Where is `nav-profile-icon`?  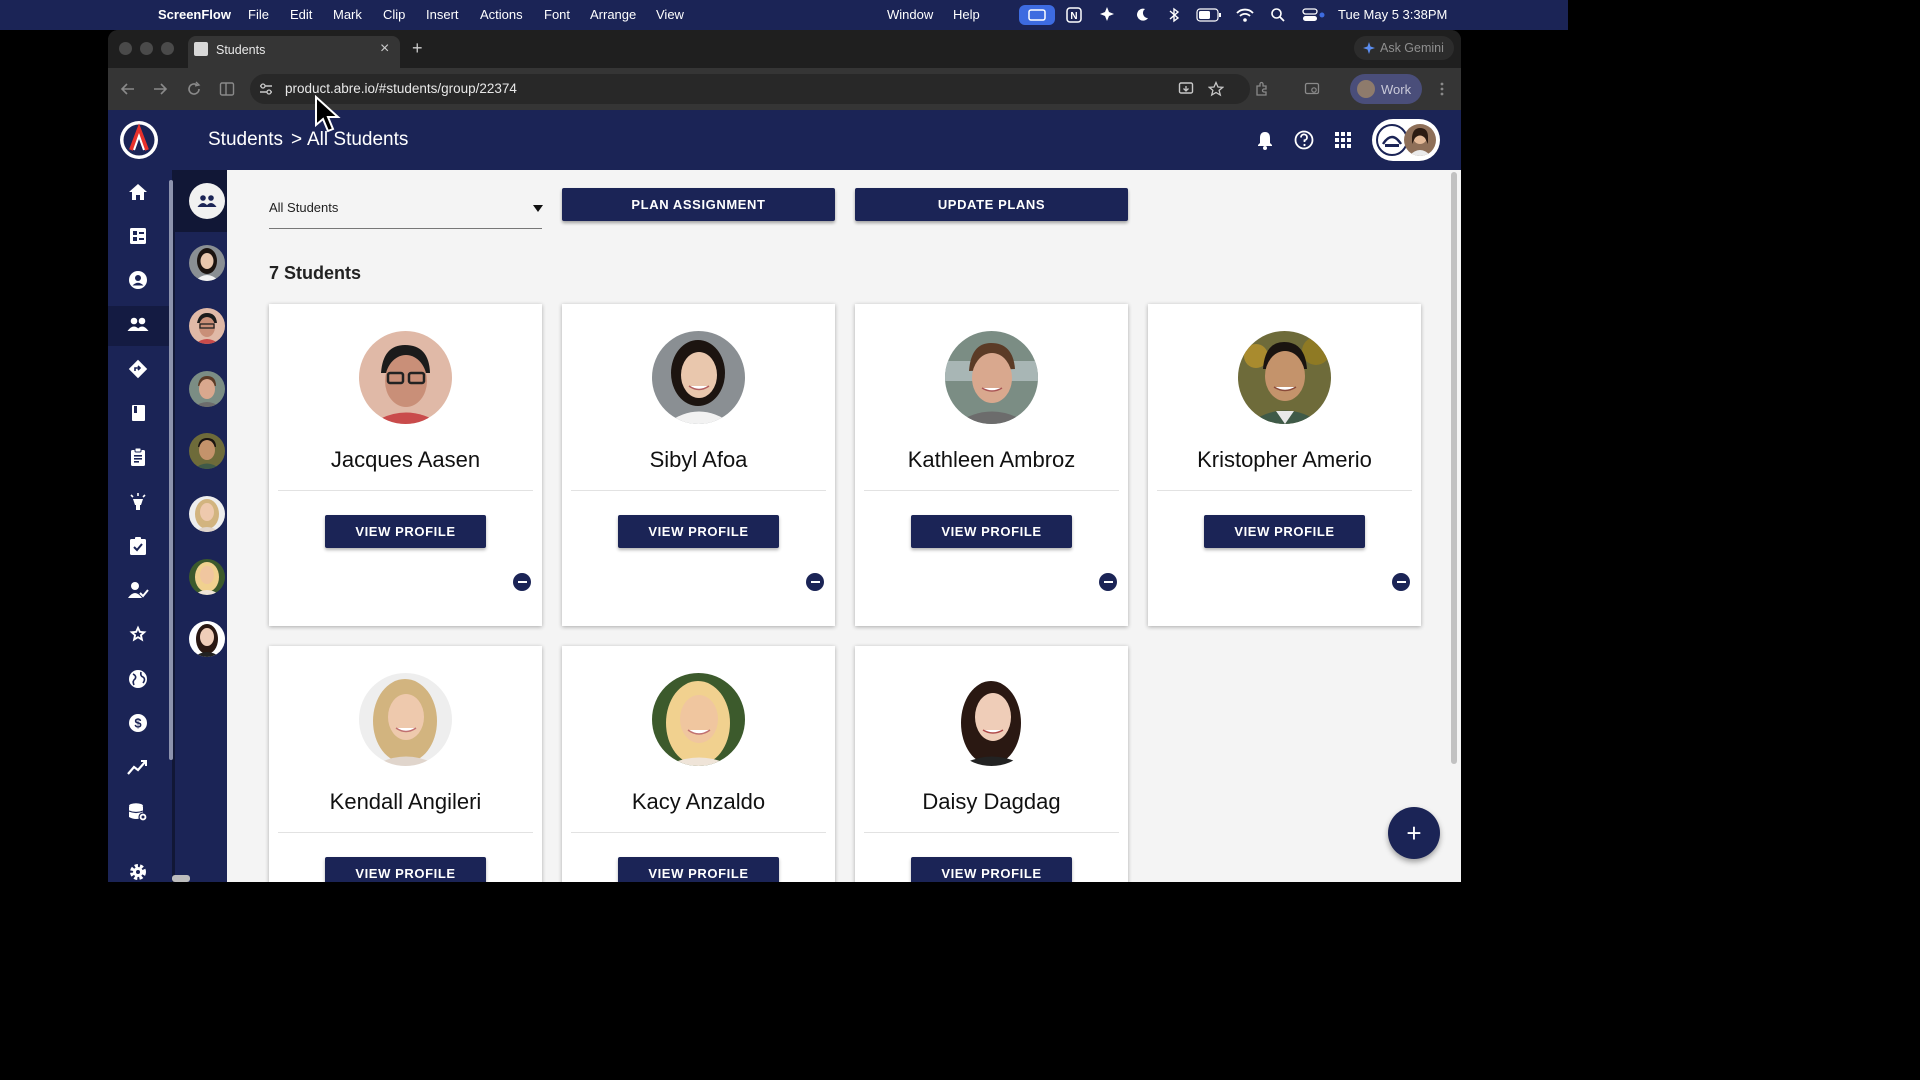 nav-profile-icon is located at coordinates (138, 280).